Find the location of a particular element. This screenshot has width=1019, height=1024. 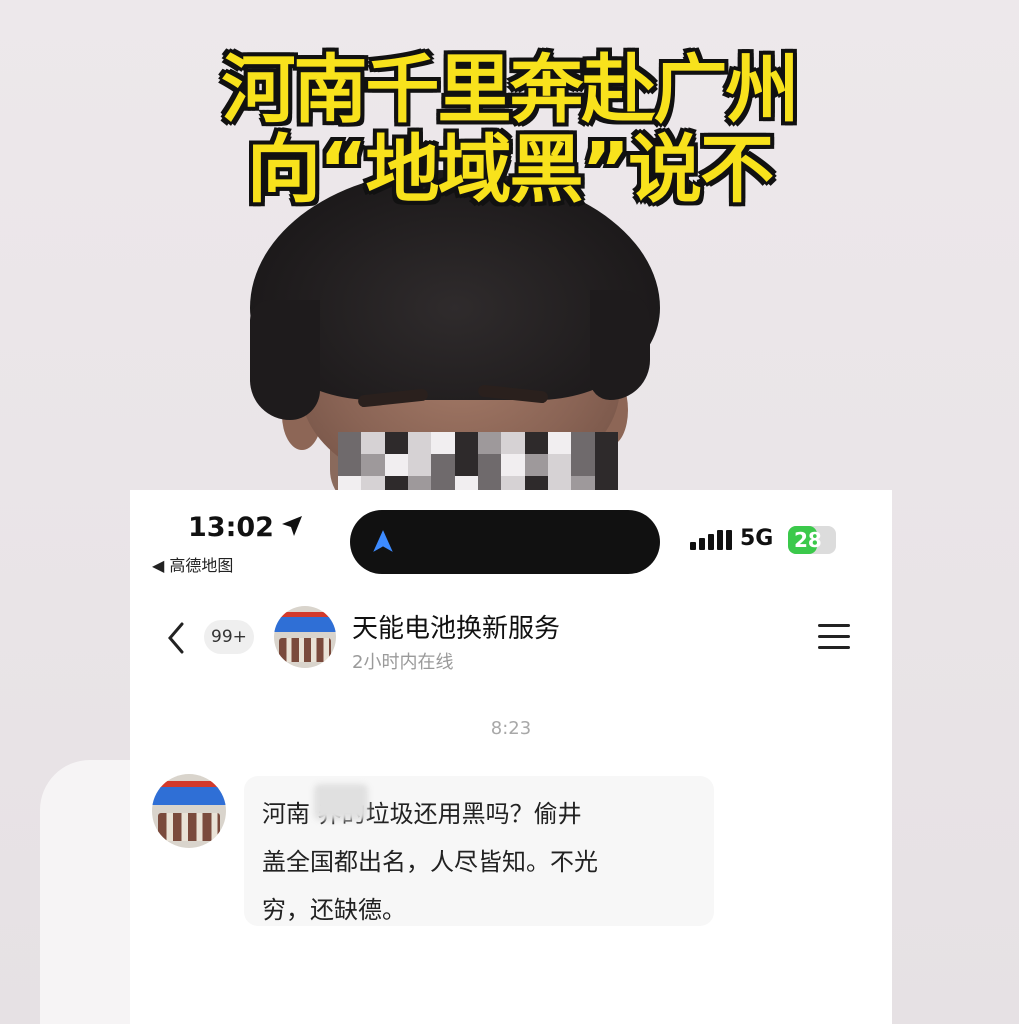

battery-icon: 28 is located at coordinates (812, 540).